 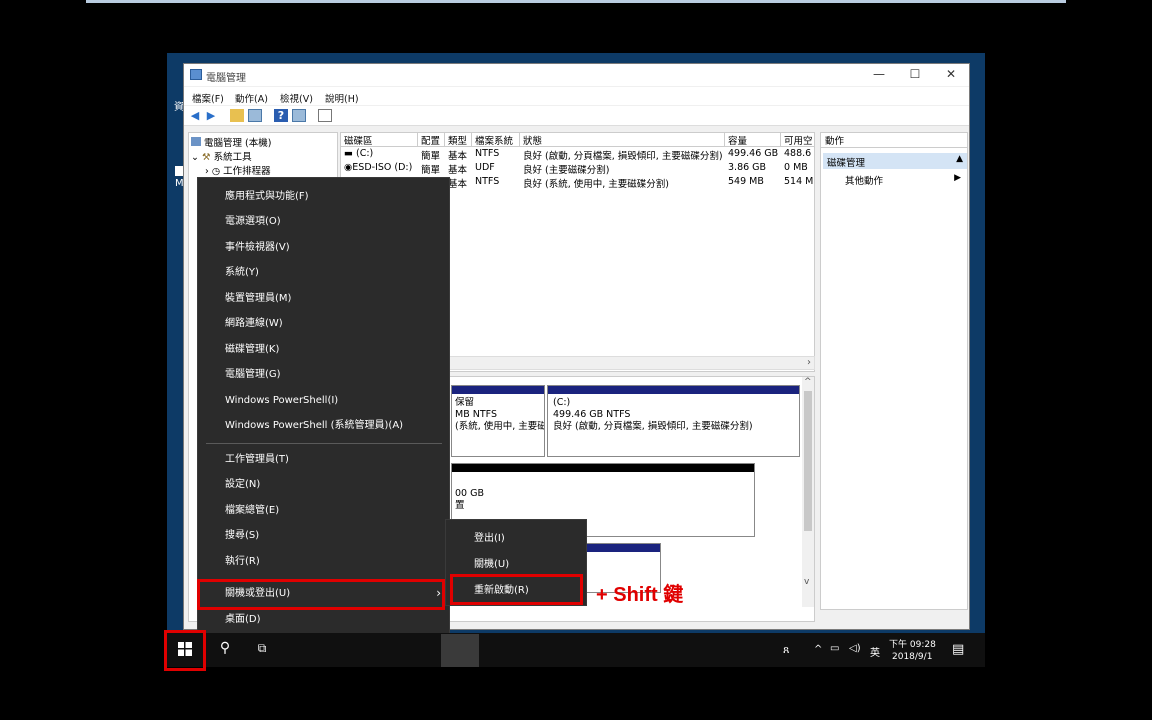 I want to click on tree-root: 電腦管理 (本機), so click(x=231, y=142).